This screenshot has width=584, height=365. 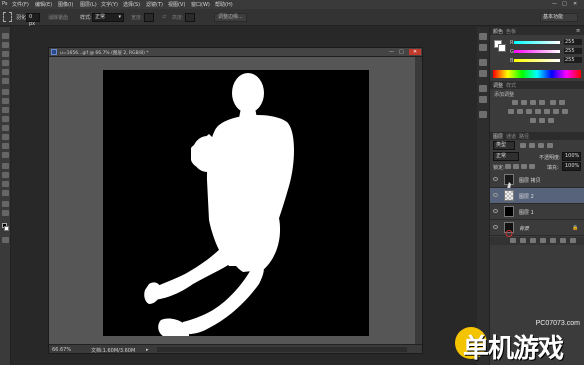 What do you see at coordinates (559, 17) in the screenshot?
I see `workspace-select: 基本功能` at bounding box center [559, 17].